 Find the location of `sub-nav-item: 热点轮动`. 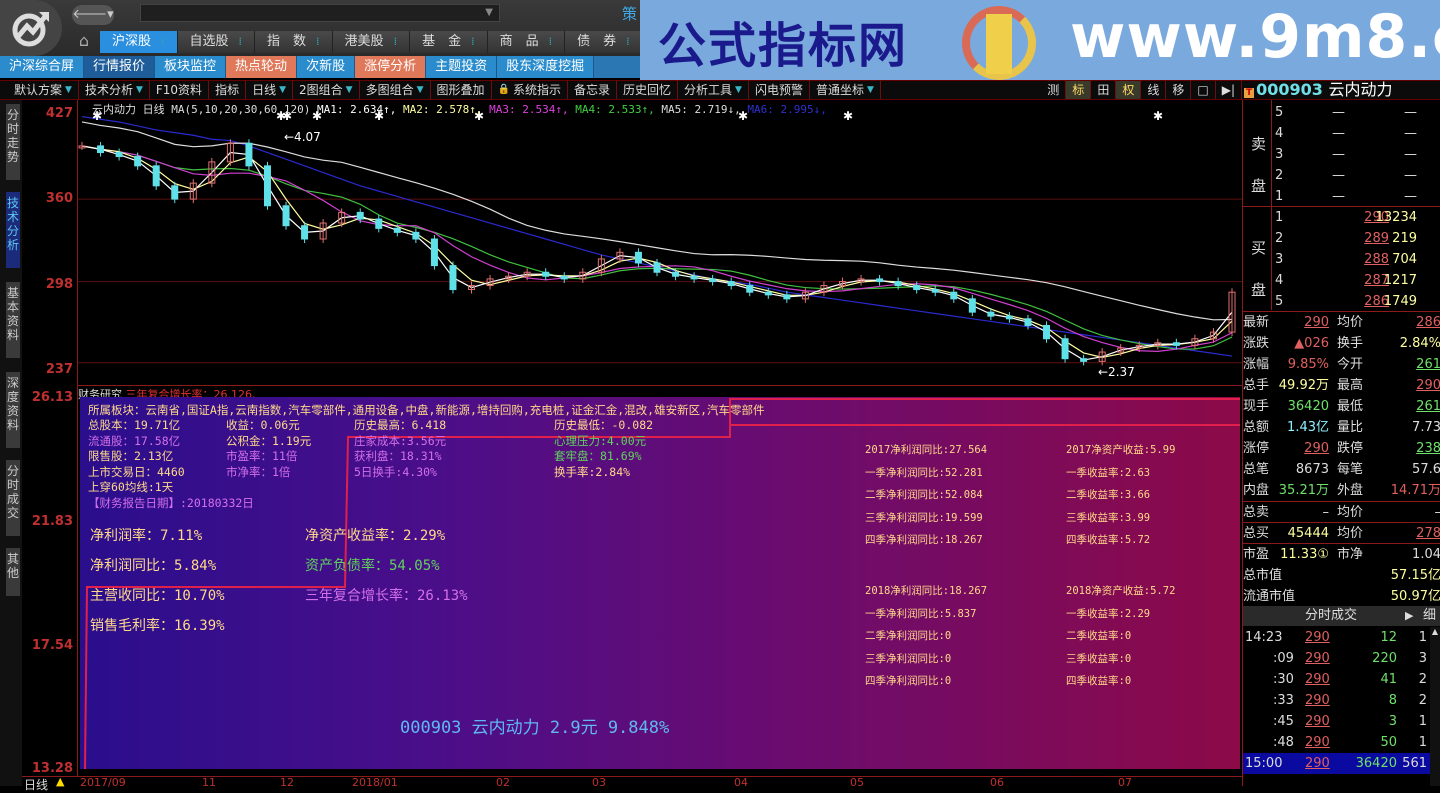

sub-nav-item: 热点轮动 is located at coordinates (261, 67).